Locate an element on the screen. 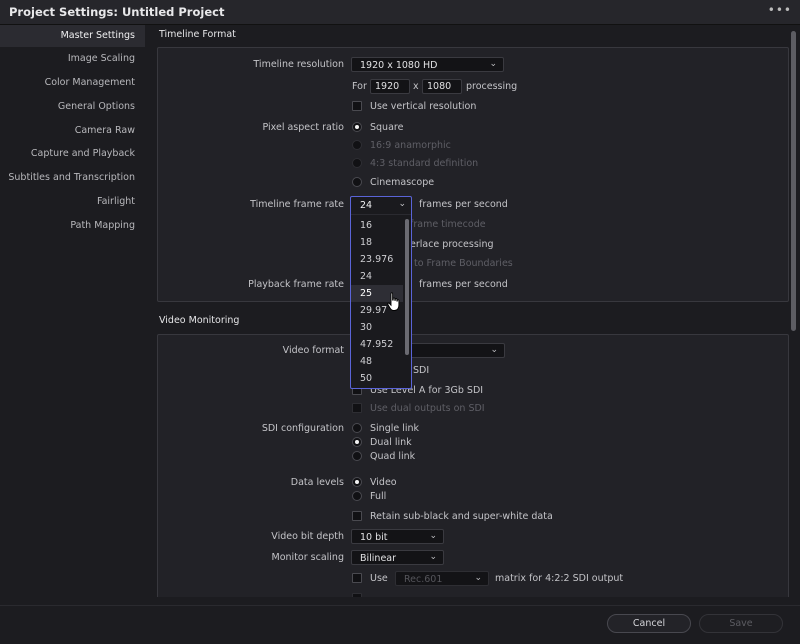 Image resolution: width=800 pixels, height=644 pixels. matrix-select: Rec.601 ⌄ is located at coordinates (442, 578).